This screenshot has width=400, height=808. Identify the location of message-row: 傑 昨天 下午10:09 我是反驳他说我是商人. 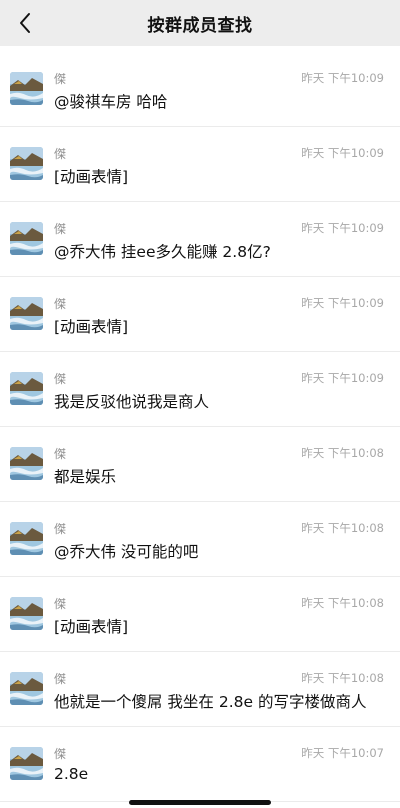
(200, 389).